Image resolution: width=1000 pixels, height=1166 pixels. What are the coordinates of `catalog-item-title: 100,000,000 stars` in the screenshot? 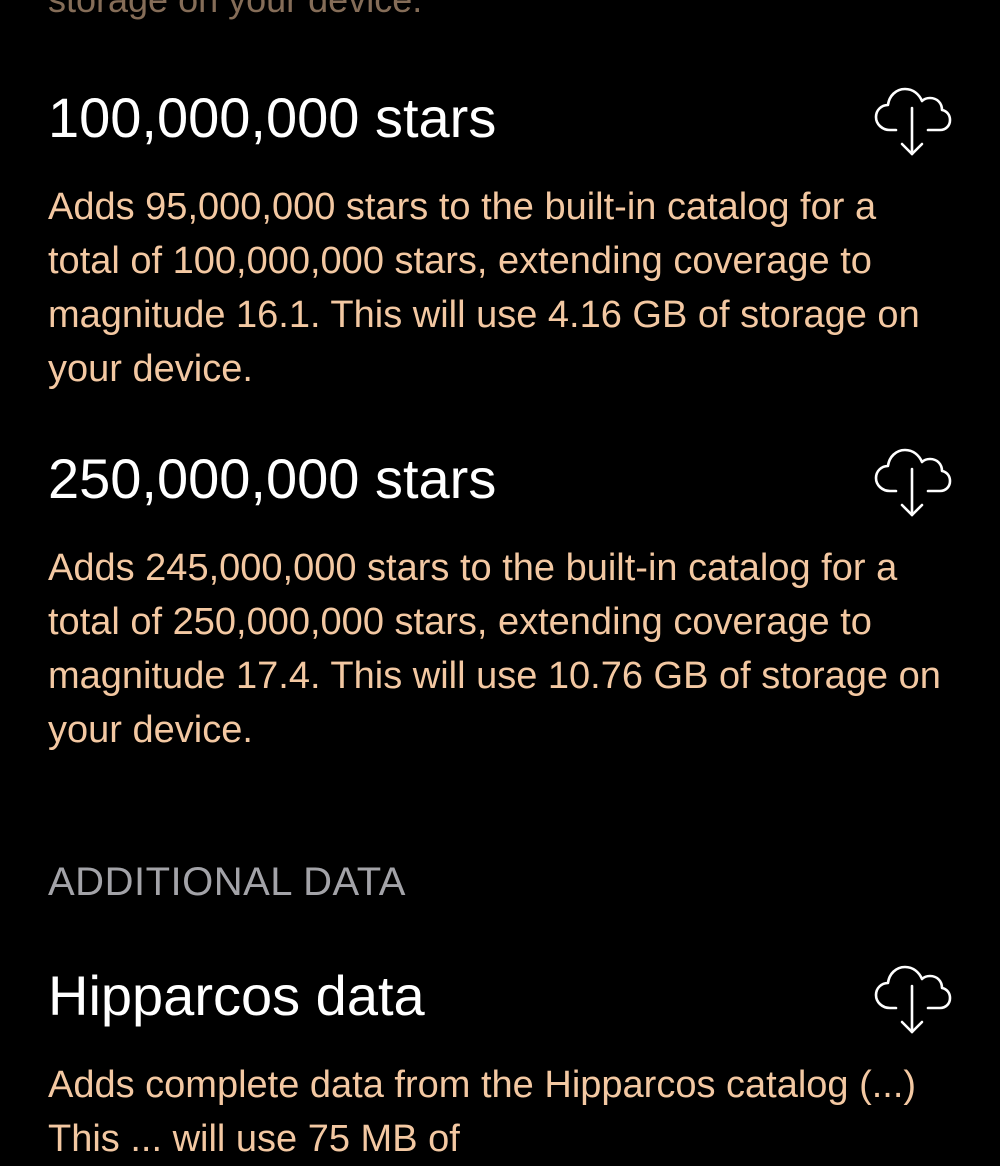 It's located at (272, 117).